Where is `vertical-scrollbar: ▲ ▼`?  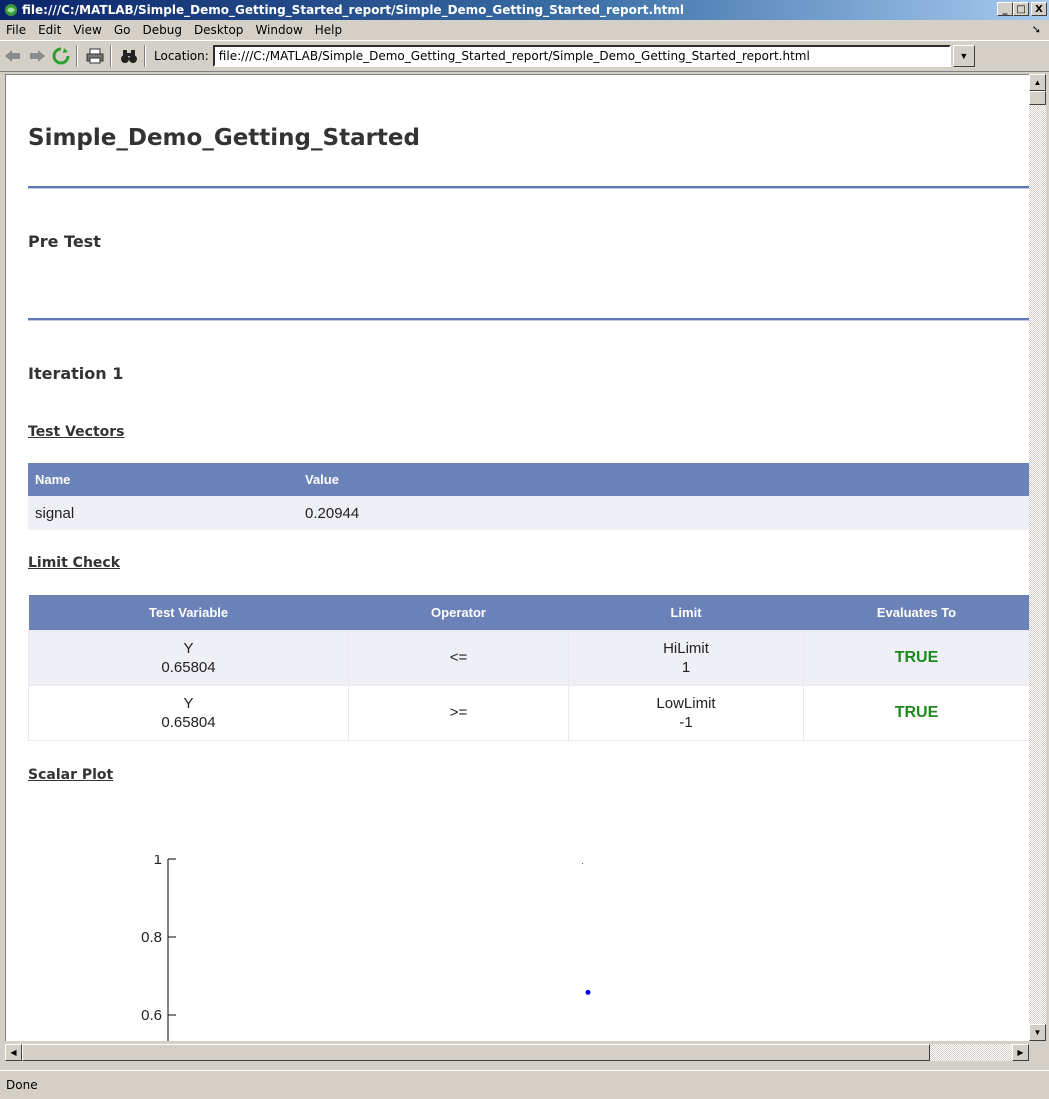 vertical-scrollbar: ▲ ▼ is located at coordinates (1037, 557).